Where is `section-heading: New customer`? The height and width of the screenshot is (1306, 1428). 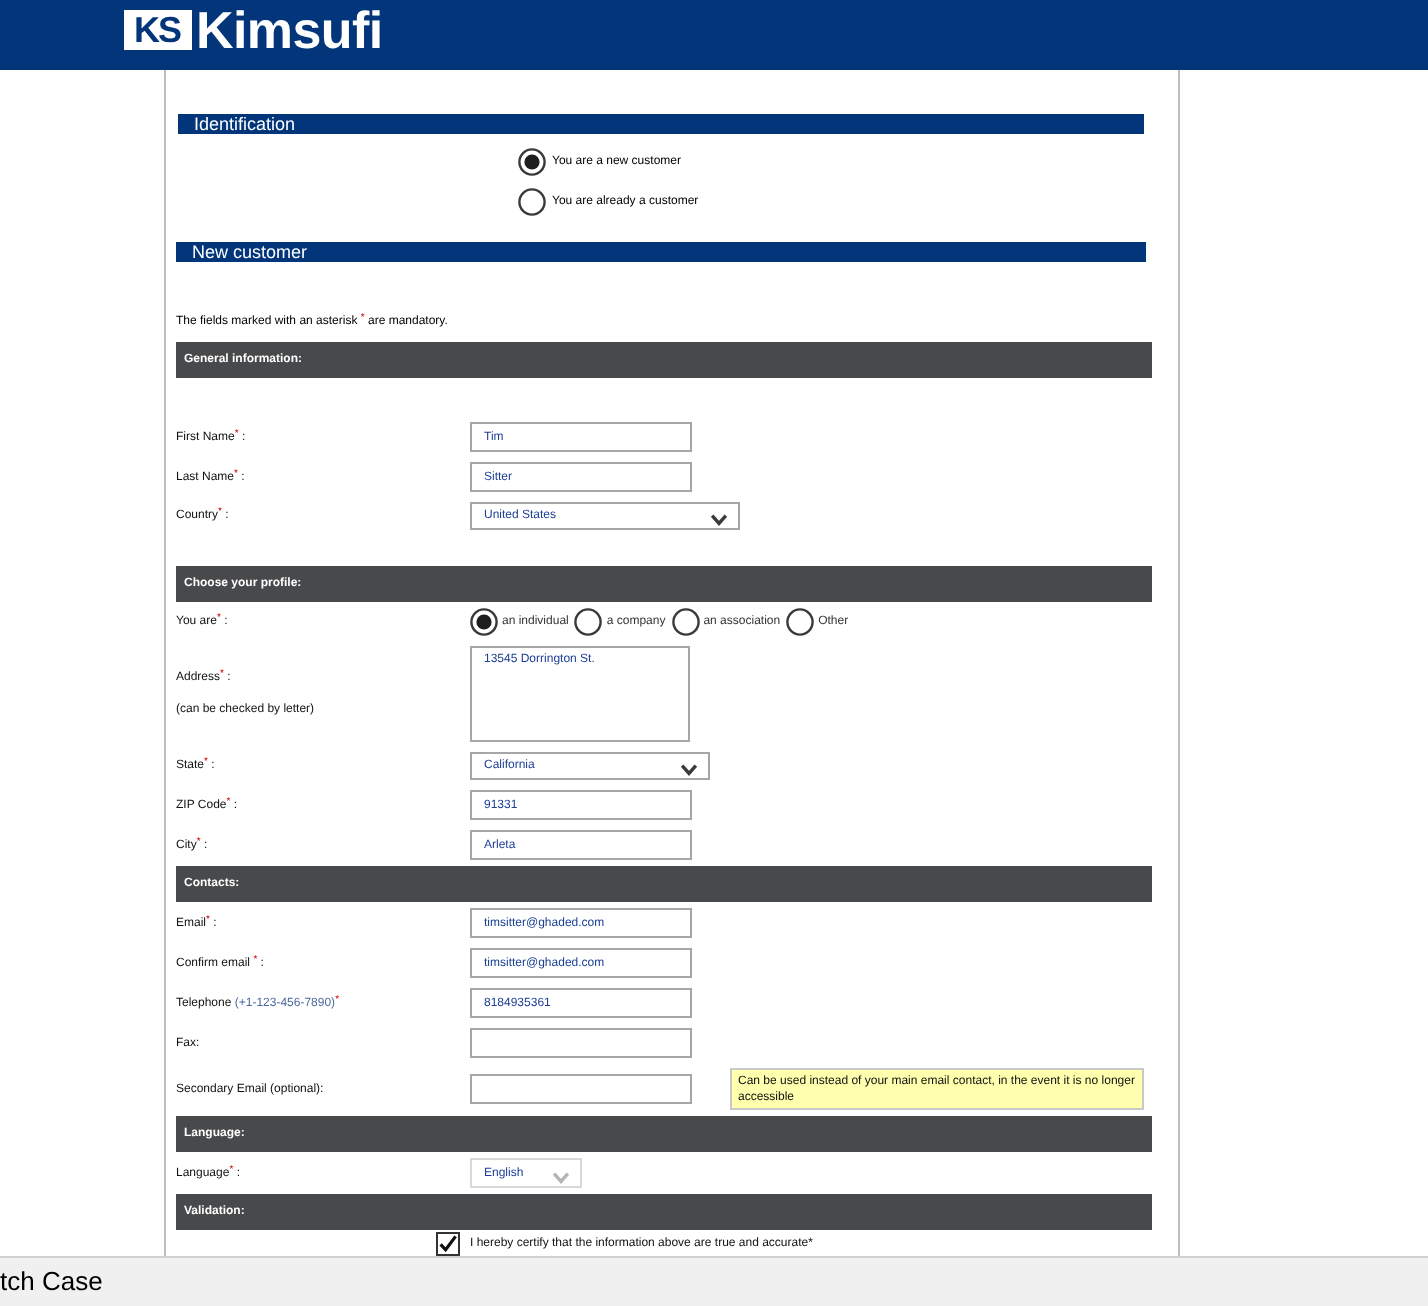
section-heading: New customer is located at coordinates (661, 252).